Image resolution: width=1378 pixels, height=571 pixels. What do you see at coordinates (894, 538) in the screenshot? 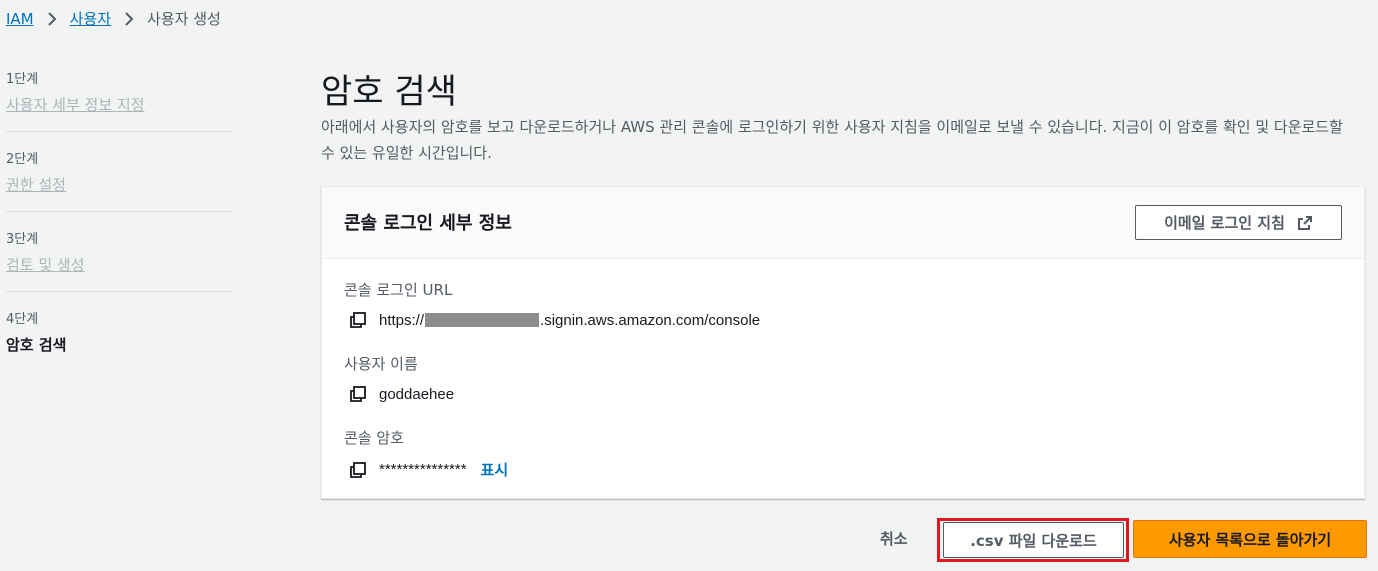
I see `cancel-button: 취소` at bounding box center [894, 538].